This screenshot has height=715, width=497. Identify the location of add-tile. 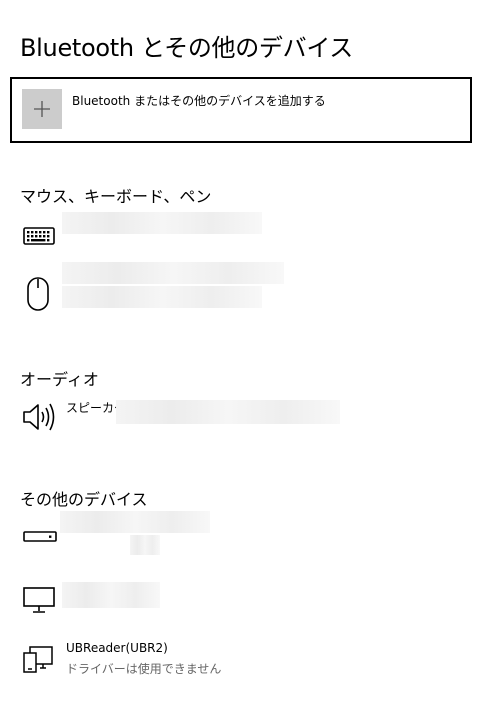
(42, 109).